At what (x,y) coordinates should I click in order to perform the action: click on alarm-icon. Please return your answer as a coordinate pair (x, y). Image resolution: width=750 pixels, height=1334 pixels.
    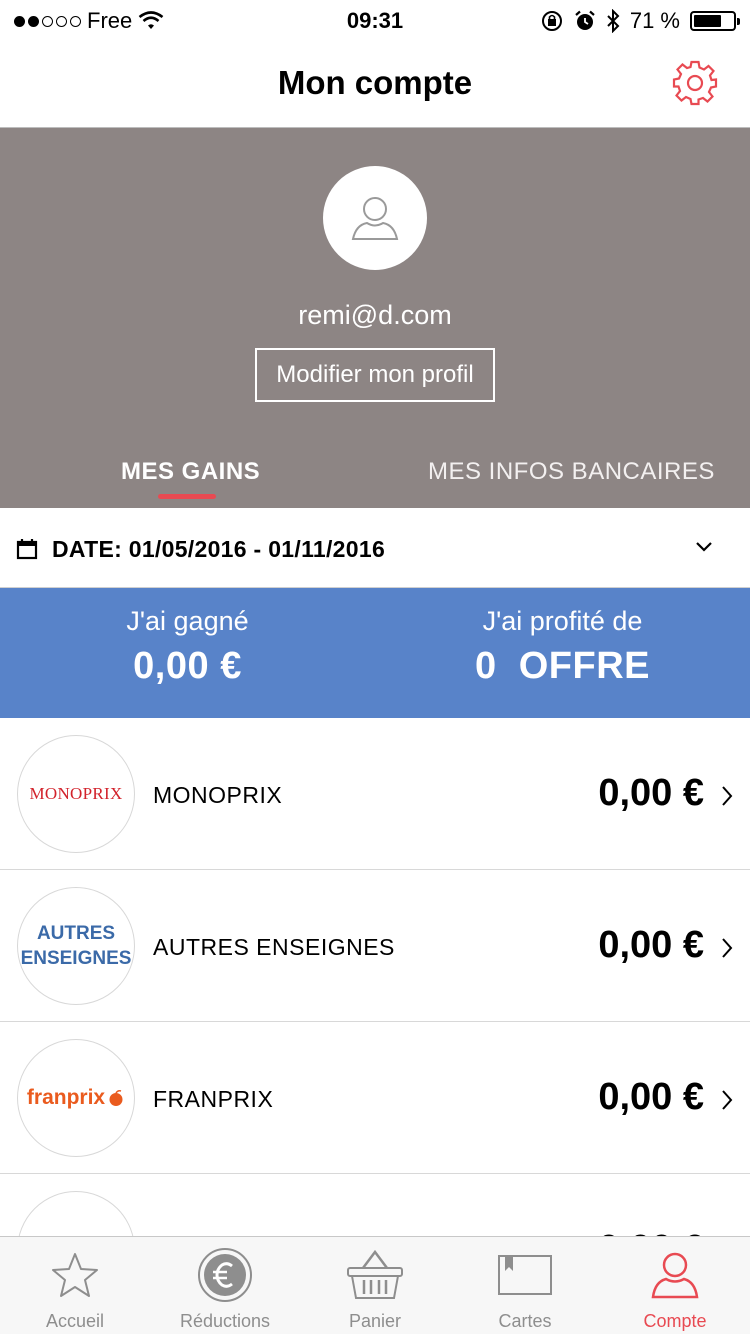
    Looking at the image, I should click on (585, 20).